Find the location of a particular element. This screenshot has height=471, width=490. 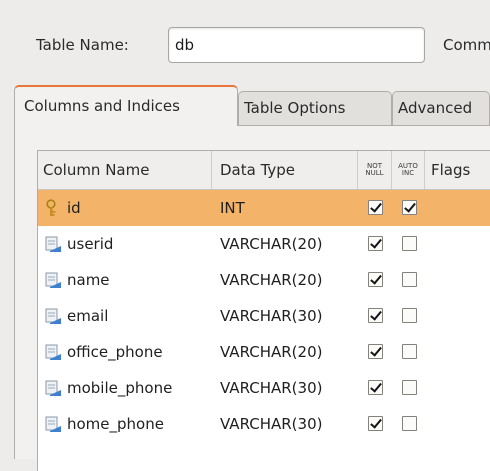

table-row: userid VARCHAR(20) is located at coordinates (264, 244).